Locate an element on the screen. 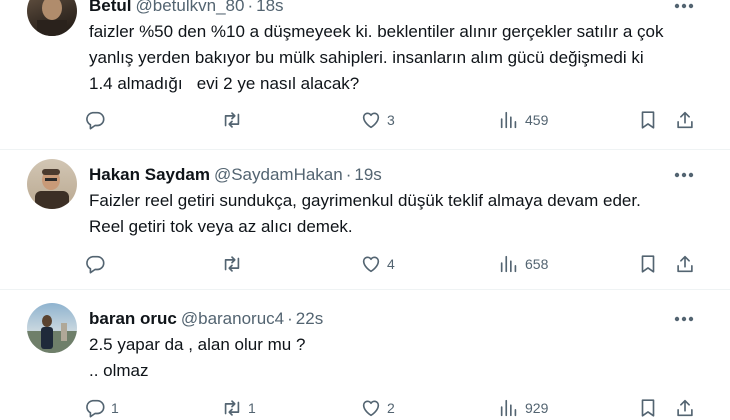 This screenshot has width=730, height=420. like-button: 3 is located at coordinates (377, 120).